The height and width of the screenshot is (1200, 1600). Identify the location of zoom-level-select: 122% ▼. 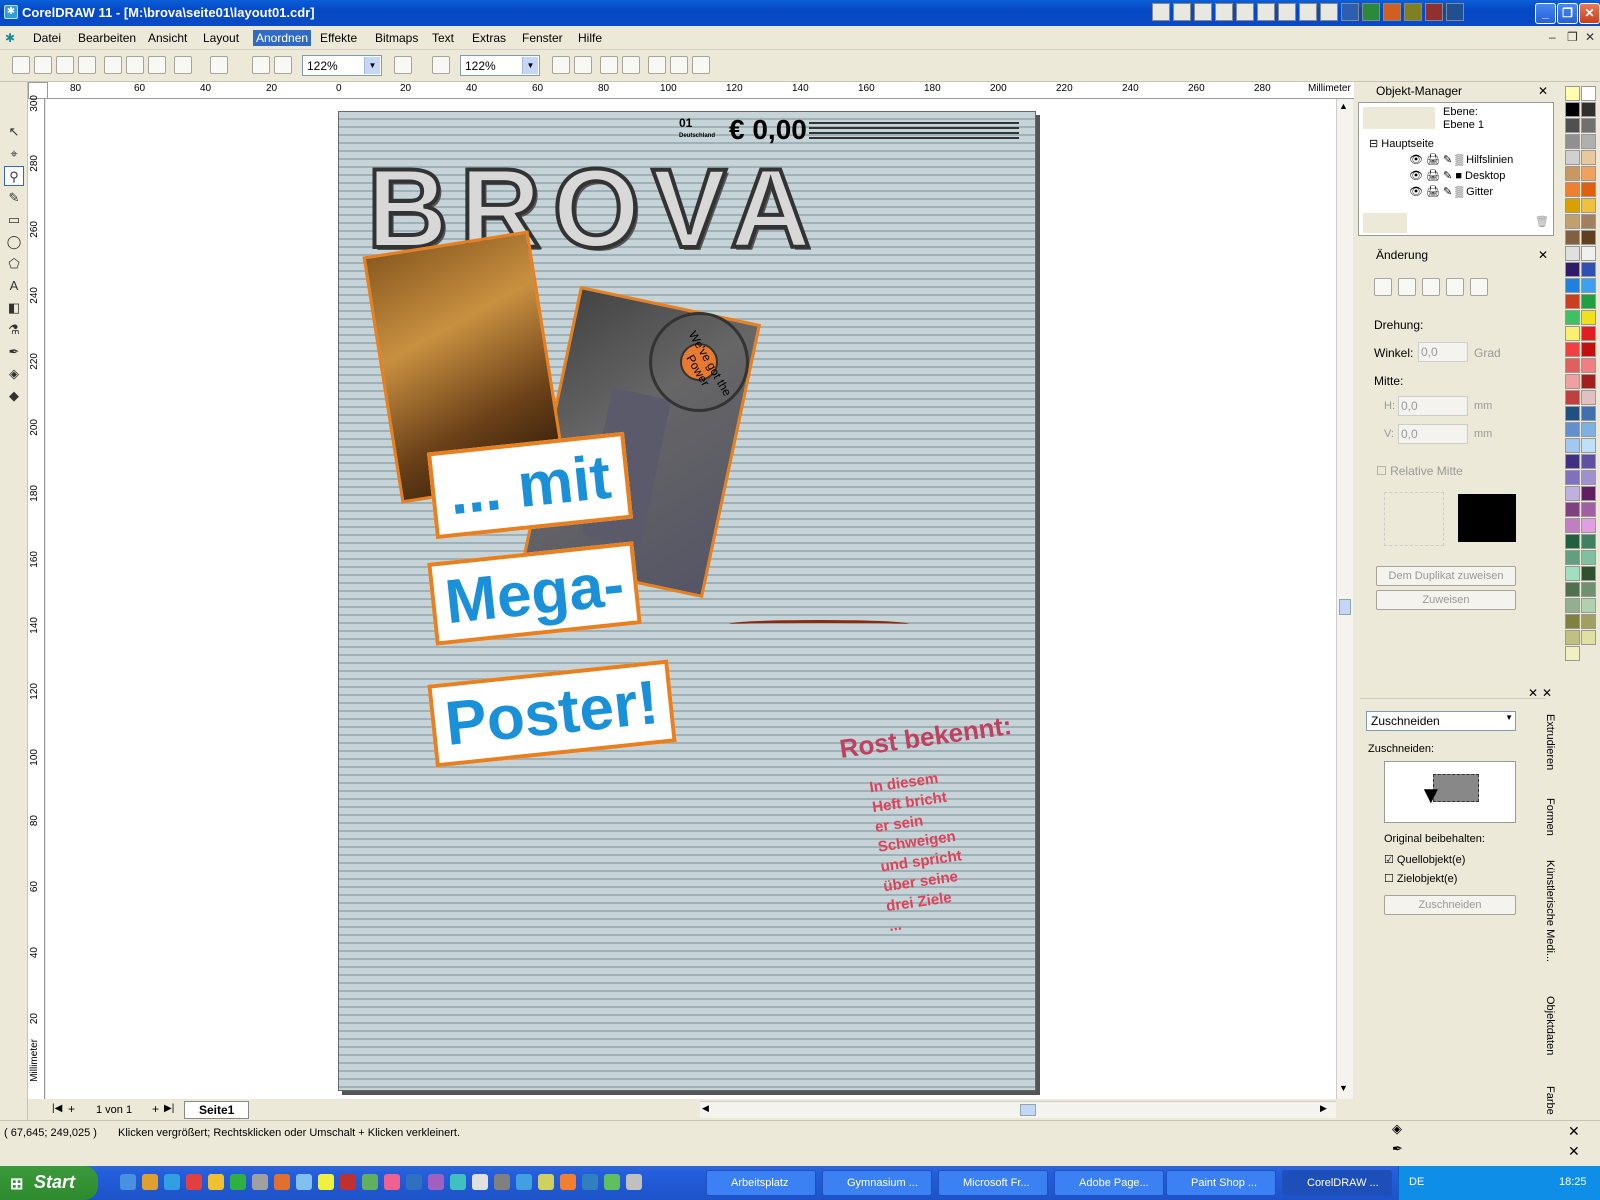
(500, 65).